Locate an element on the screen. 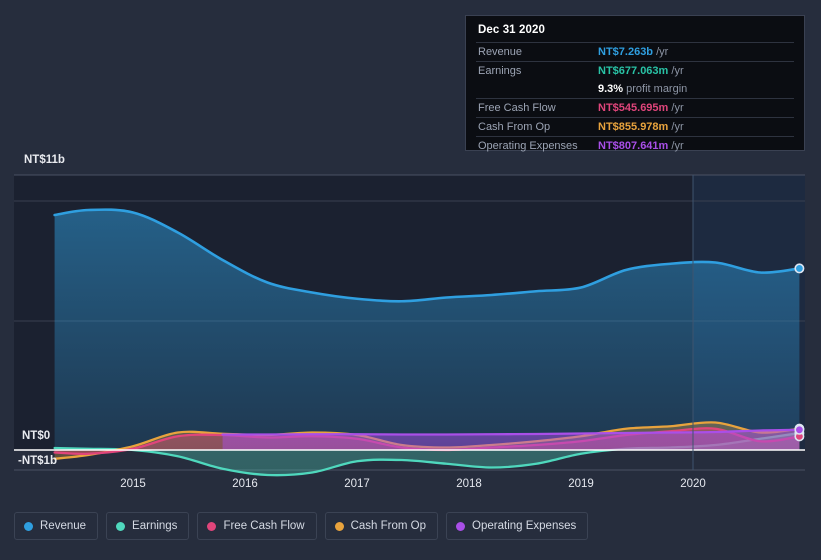 Image resolution: width=821 pixels, height=560 pixels. legend-item-revenue: Revenue is located at coordinates (56, 526).